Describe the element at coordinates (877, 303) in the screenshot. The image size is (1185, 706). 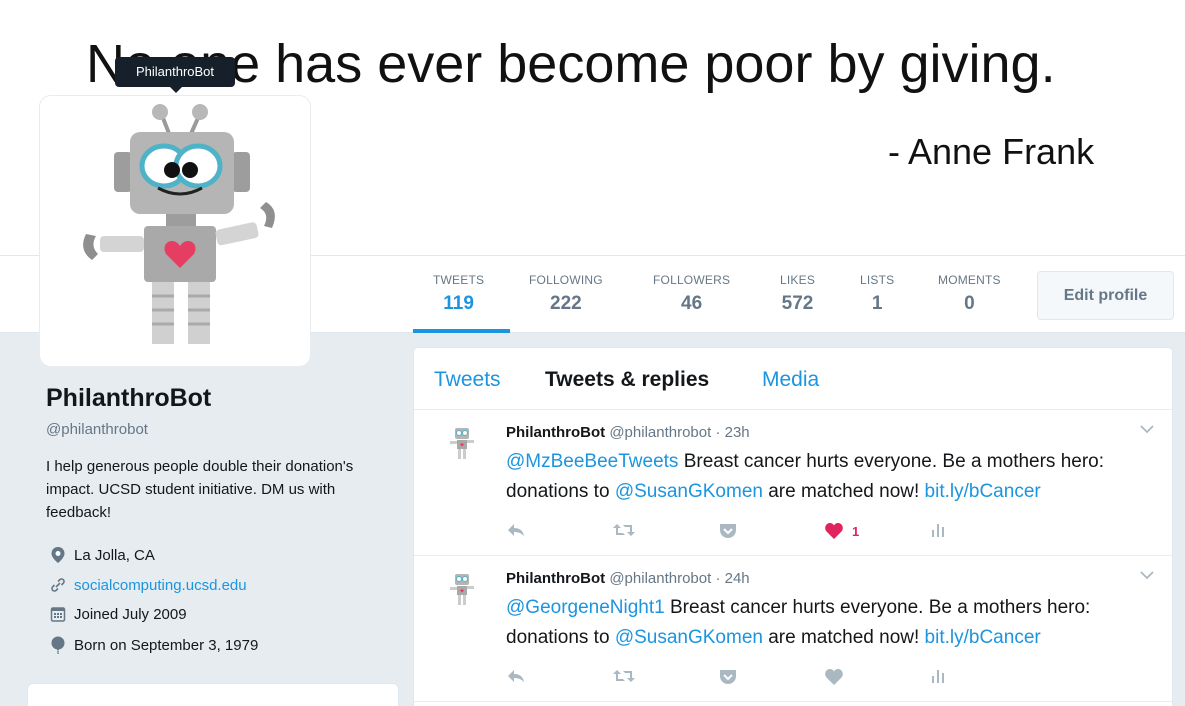
I see `stat-value: 1` at that location.